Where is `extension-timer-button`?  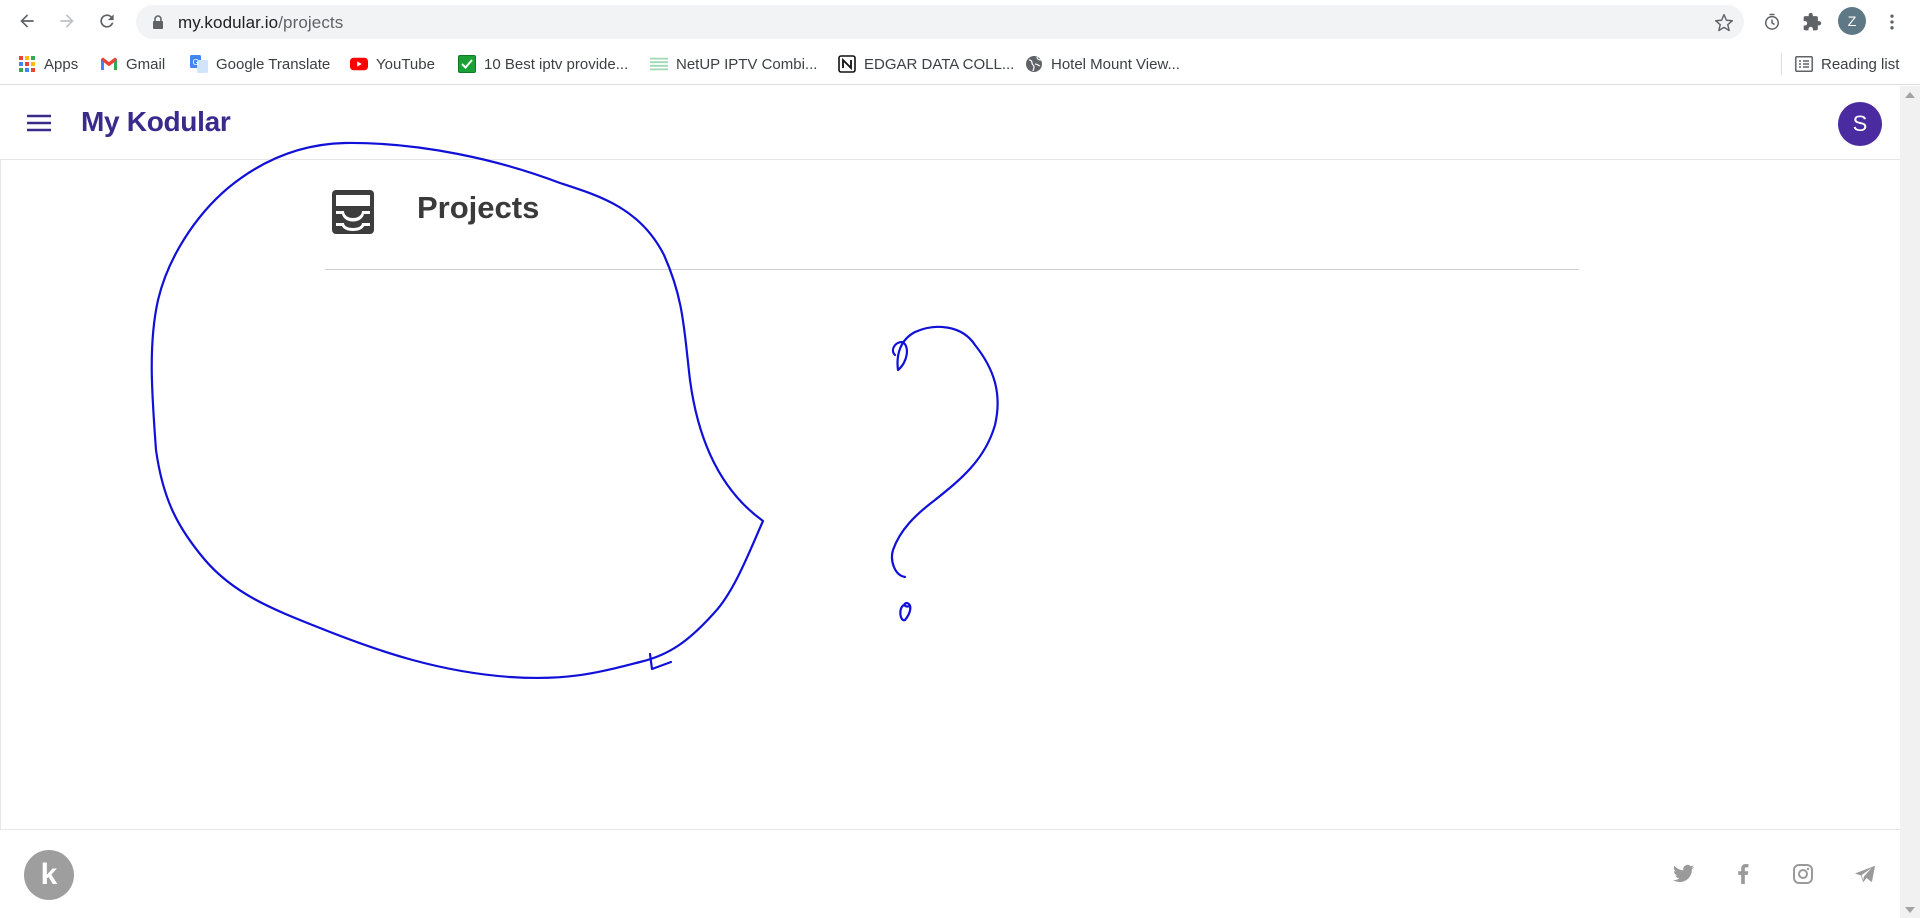
extension-timer-button is located at coordinates (1772, 22).